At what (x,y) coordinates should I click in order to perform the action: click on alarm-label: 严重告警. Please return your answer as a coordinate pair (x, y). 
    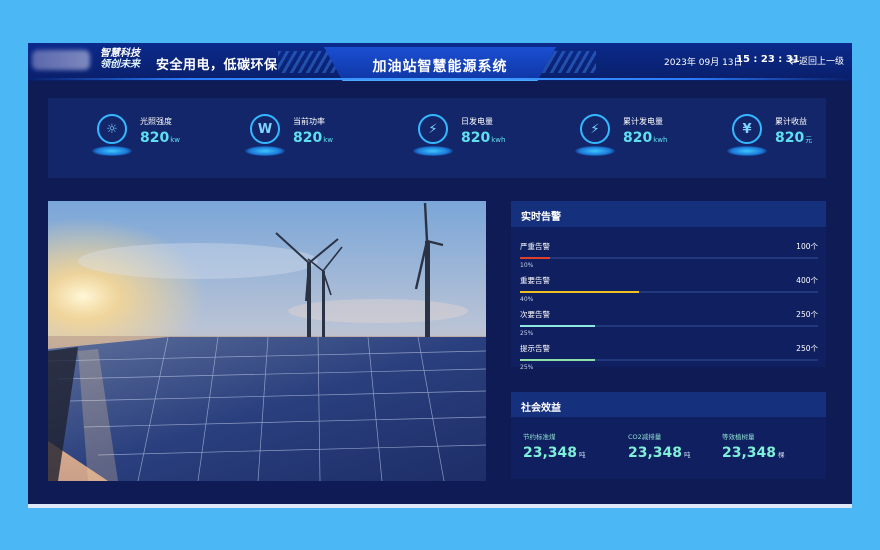
    Looking at the image, I should click on (535, 246).